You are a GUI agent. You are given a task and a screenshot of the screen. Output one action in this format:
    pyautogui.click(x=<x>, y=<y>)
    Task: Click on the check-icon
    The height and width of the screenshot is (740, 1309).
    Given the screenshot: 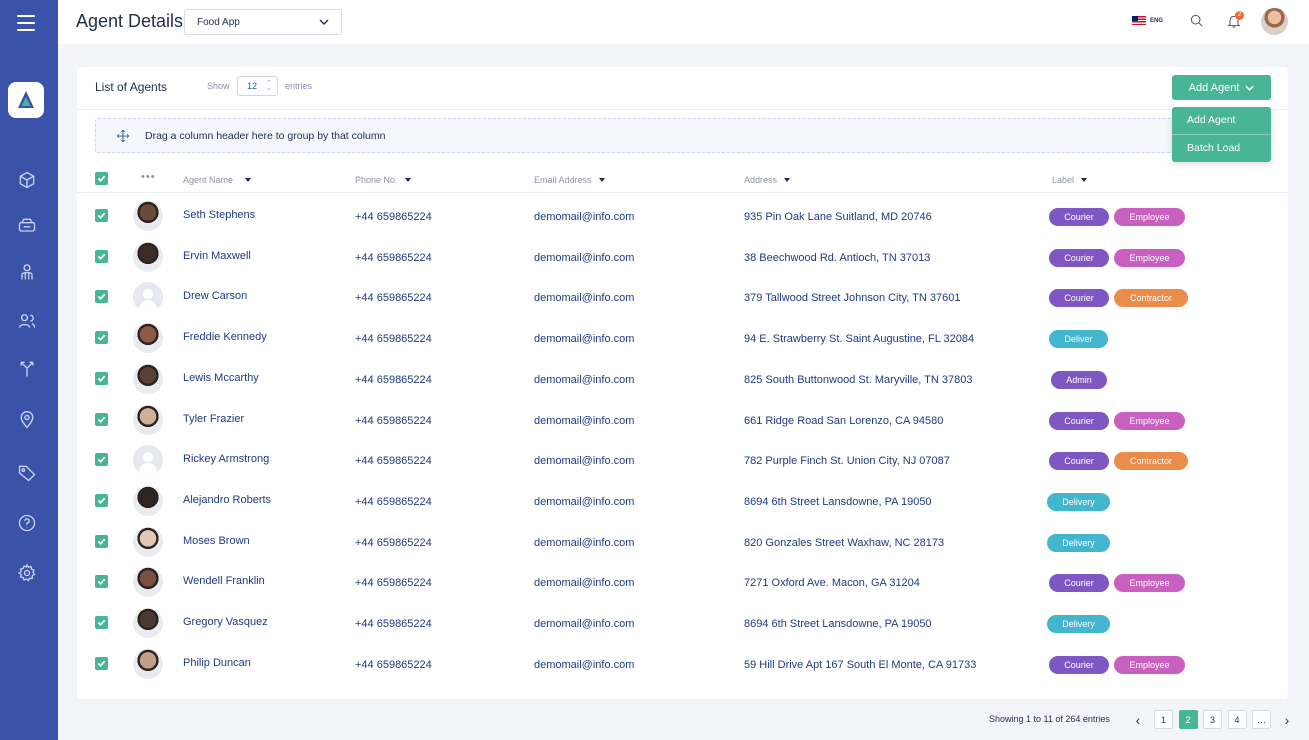 What is the action you would take?
    pyautogui.click(x=101, y=663)
    